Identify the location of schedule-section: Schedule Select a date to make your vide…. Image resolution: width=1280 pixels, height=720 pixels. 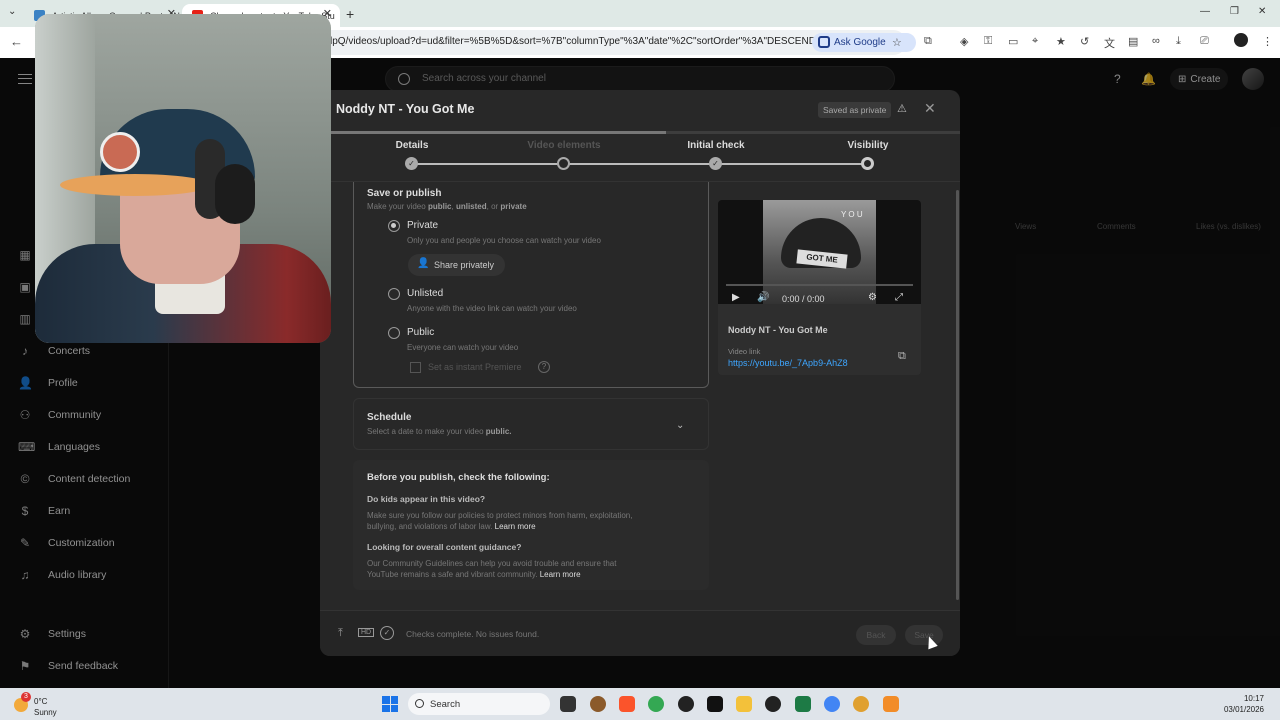
(531, 424).